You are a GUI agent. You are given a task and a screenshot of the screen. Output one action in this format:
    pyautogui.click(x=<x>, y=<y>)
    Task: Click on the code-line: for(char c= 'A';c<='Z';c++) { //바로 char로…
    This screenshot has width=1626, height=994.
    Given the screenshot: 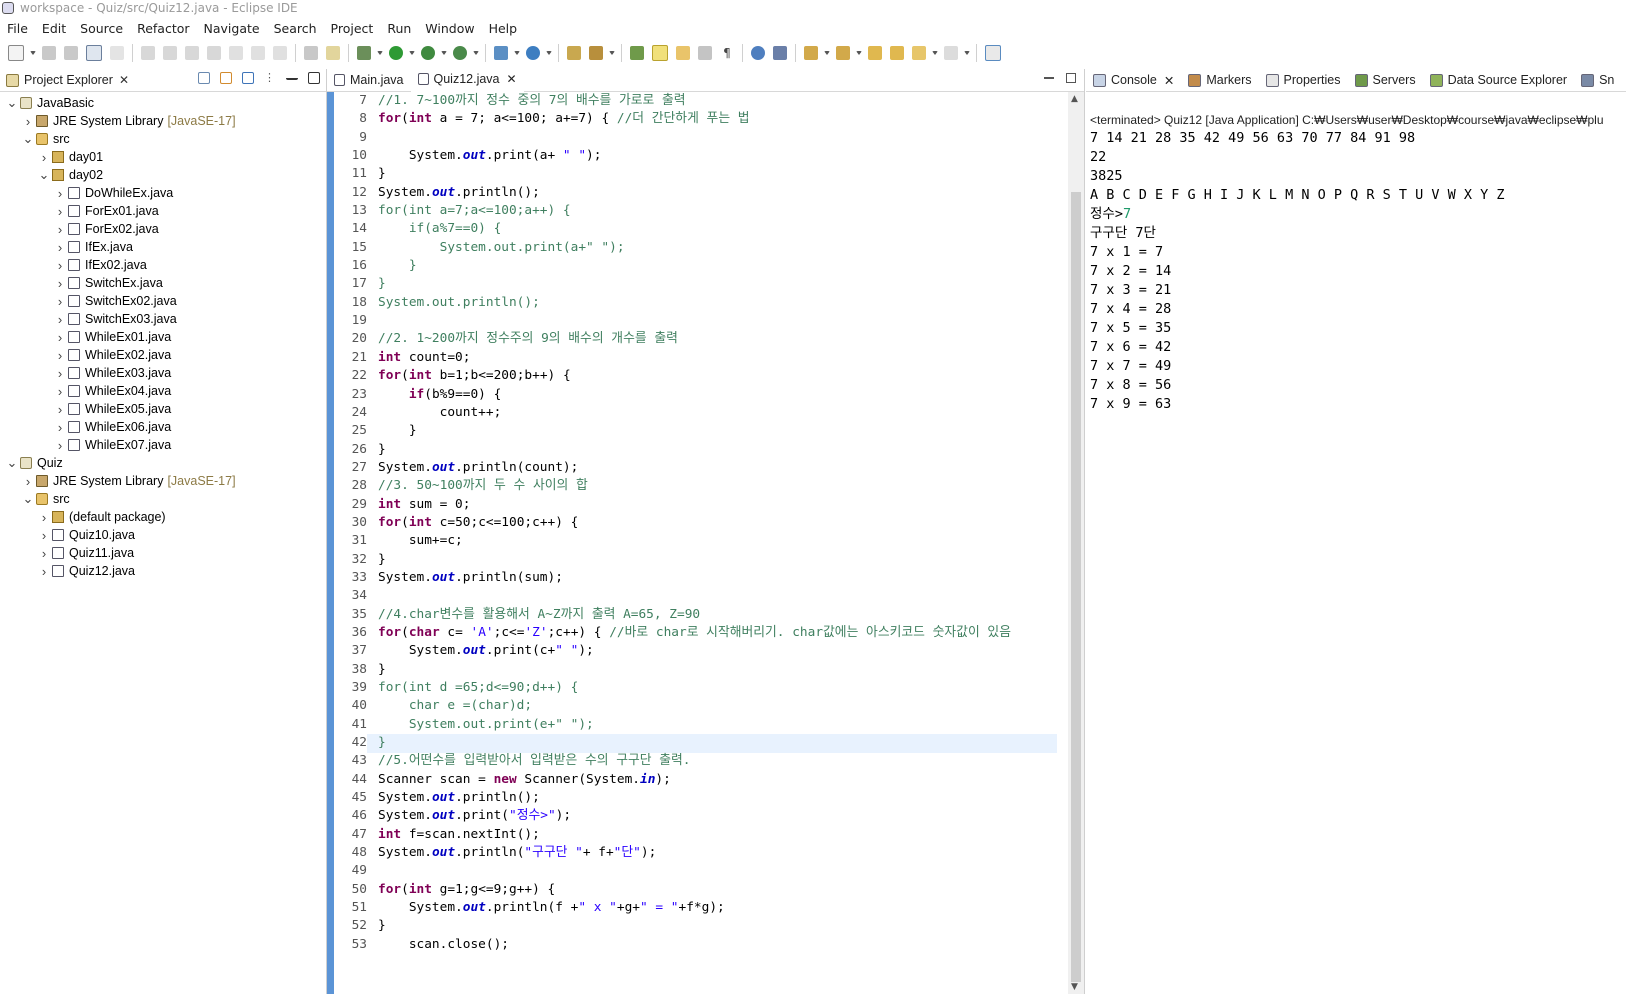 What is the action you would take?
    pyautogui.click(x=694, y=633)
    